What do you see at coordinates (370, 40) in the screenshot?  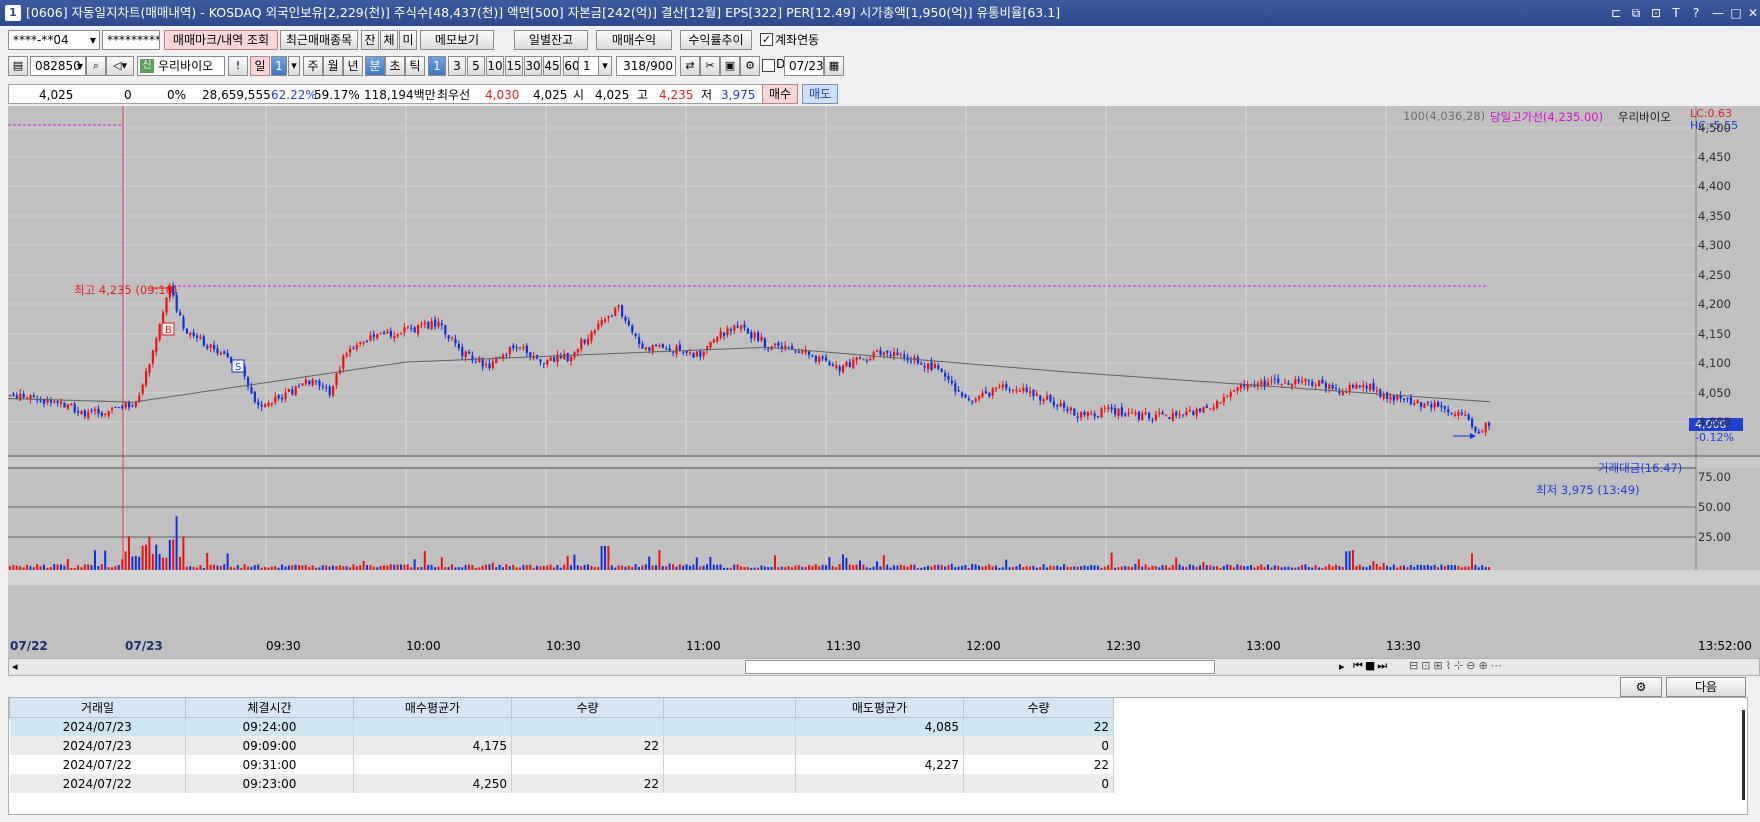 I see `jan-button: 잔` at bounding box center [370, 40].